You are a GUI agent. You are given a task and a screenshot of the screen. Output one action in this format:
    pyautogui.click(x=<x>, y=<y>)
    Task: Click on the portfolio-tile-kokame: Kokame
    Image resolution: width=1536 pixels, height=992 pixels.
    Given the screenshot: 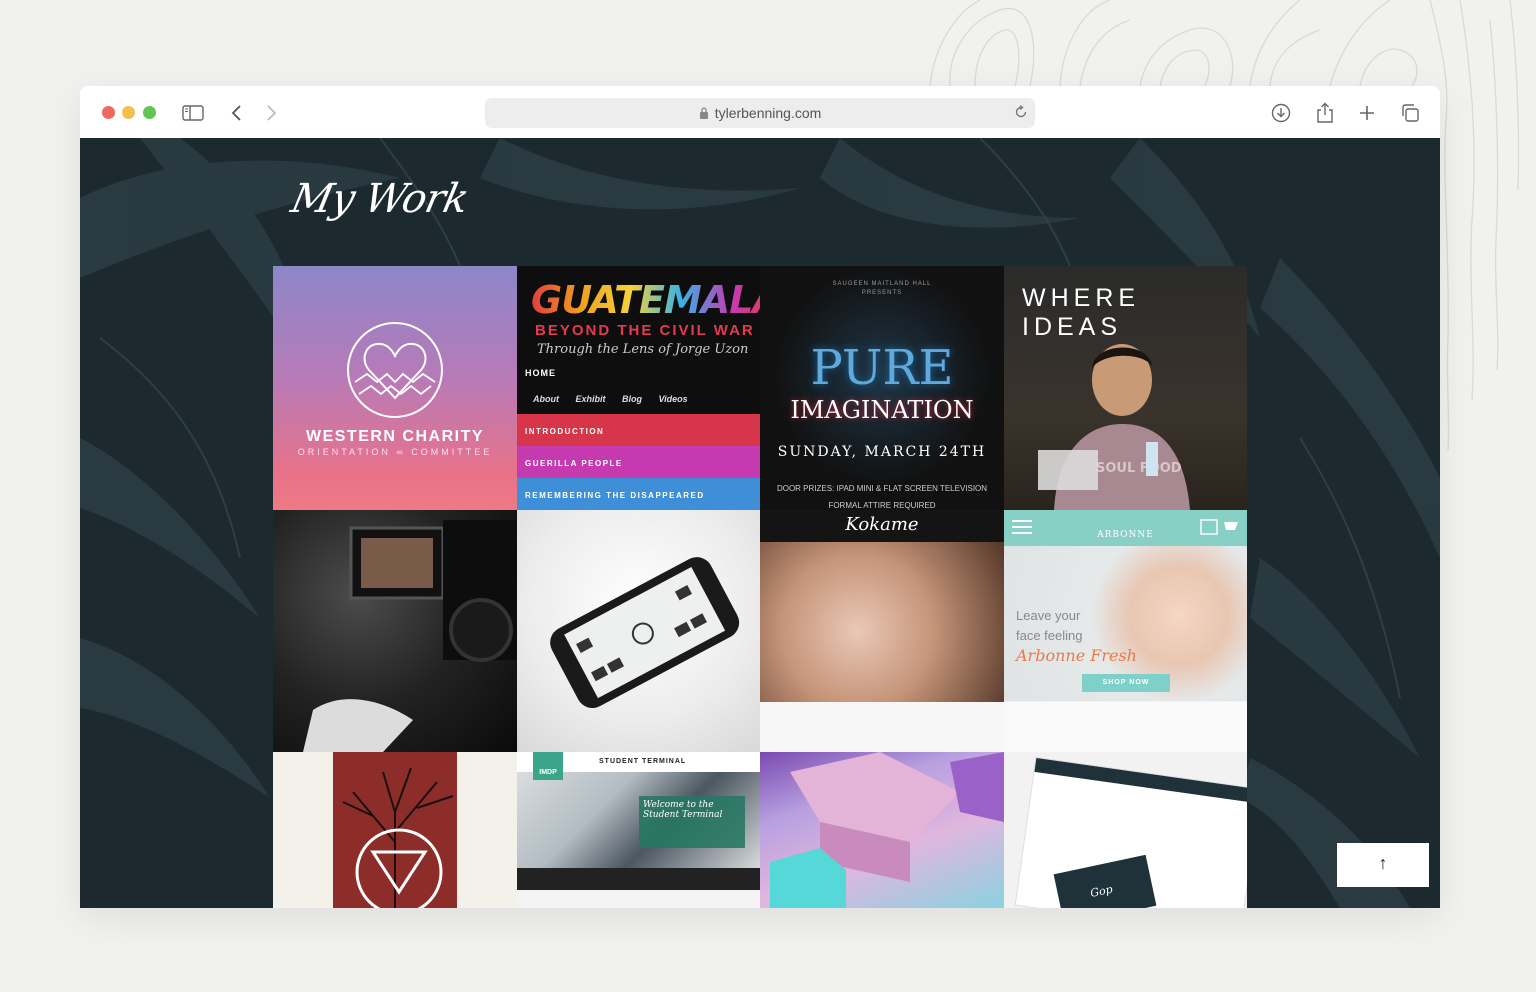 What is the action you would take?
    pyautogui.click(x=882, y=631)
    